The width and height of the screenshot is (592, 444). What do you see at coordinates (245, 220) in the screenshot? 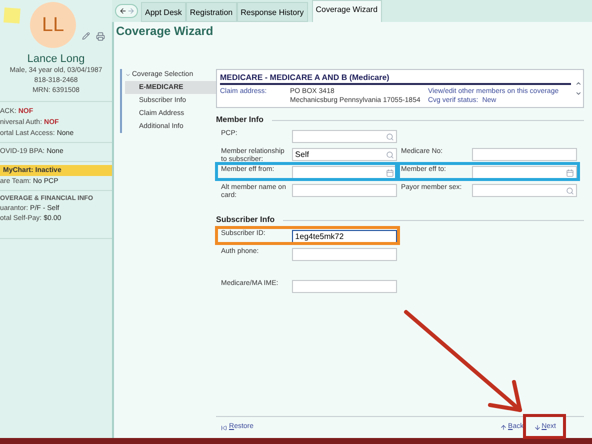
I see `section-heading: Subscriber Info` at bounding box center [245, 220].